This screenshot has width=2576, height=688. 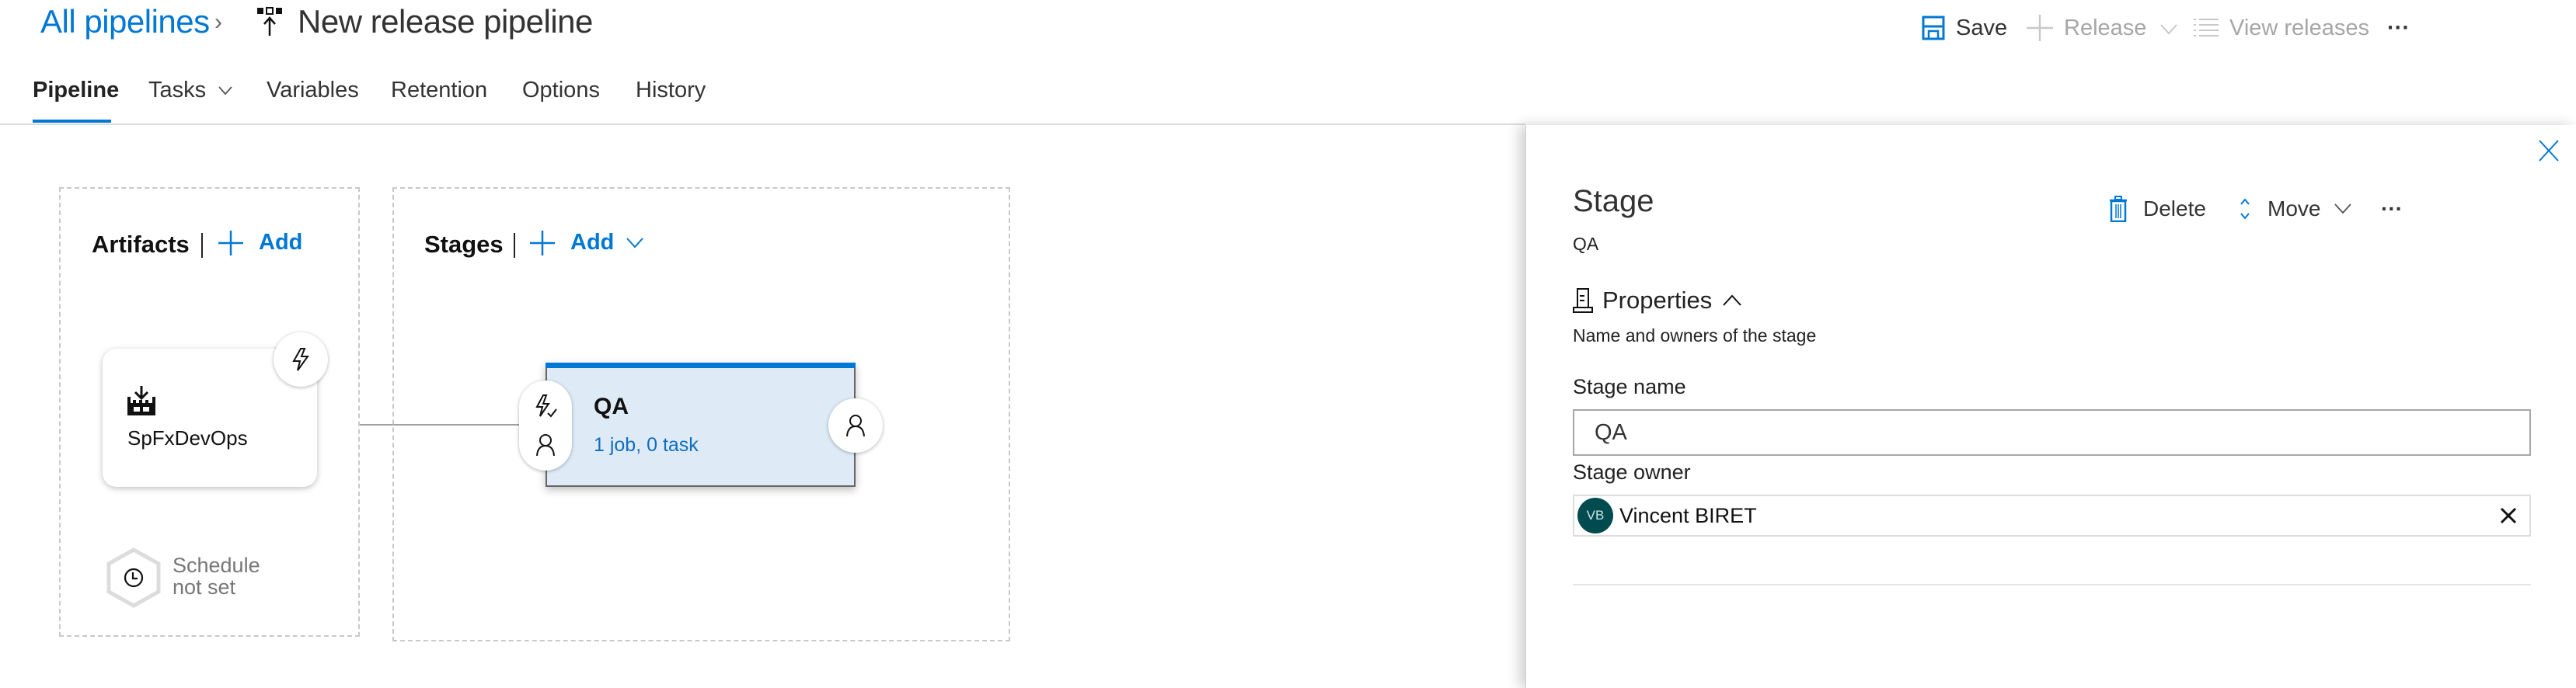 I want to click on delete-label: Delete, so click(x=2174, y=208).